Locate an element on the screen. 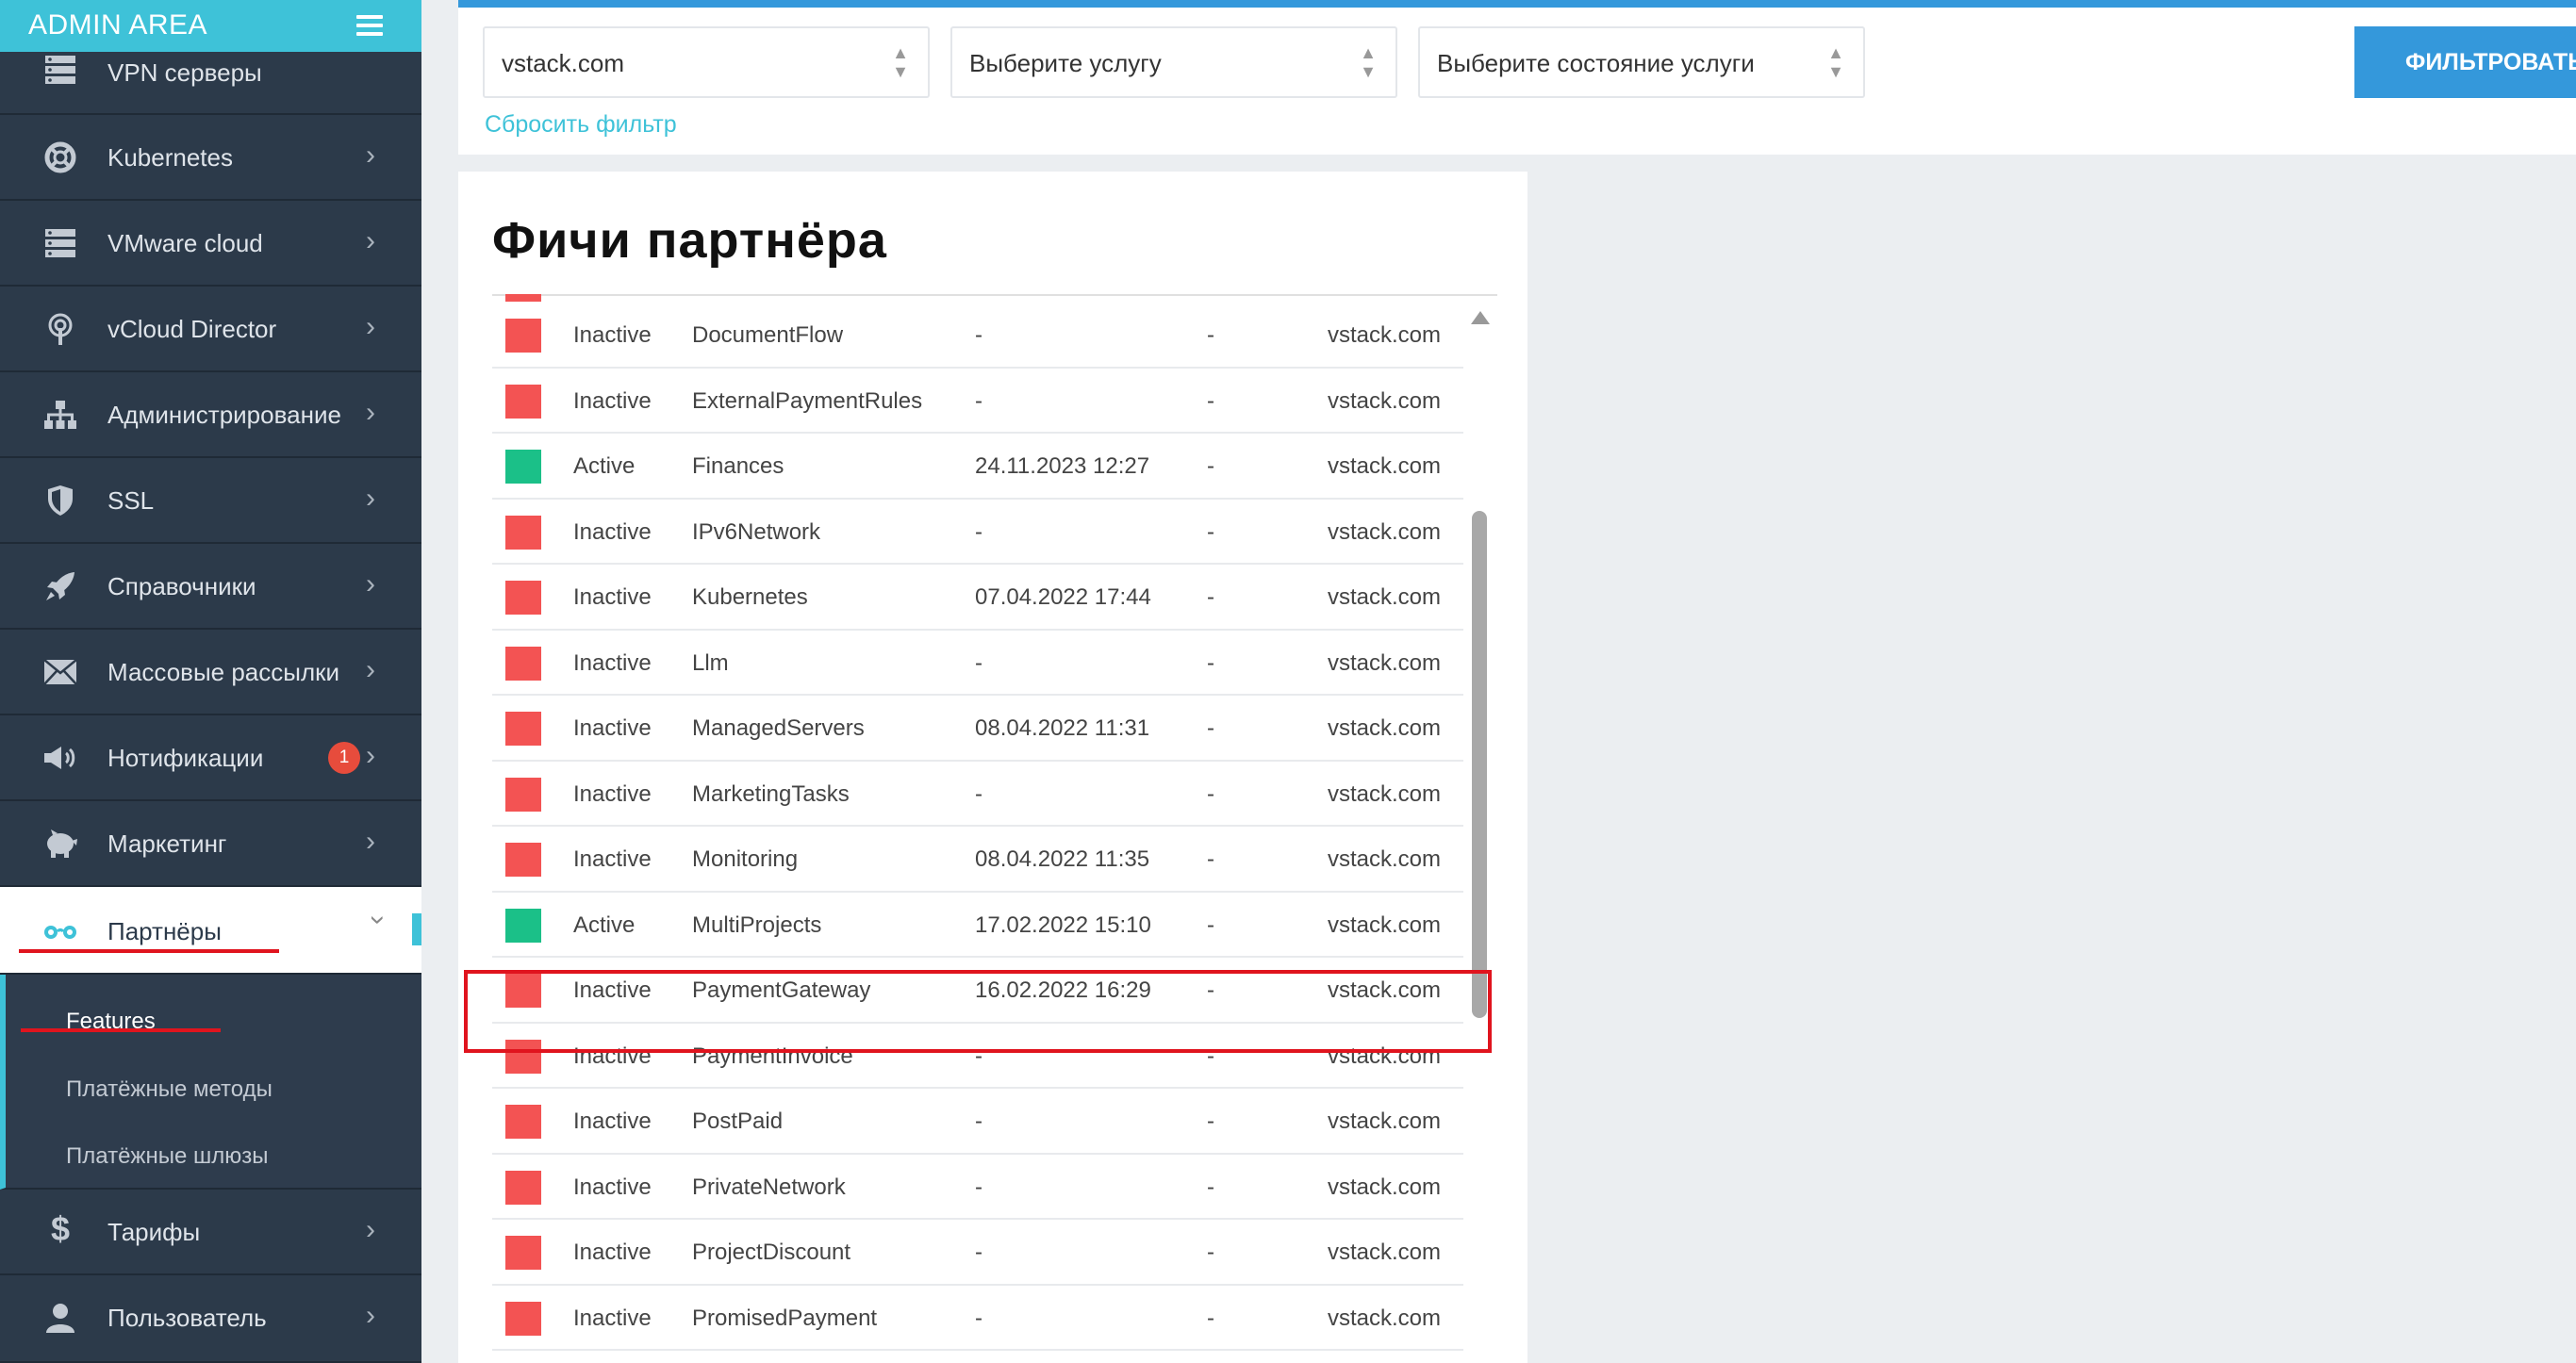 The height and width of the screenshot is (1363, 2576). filter-button: ФИЛЬТРОВАТЬ is located at coordinates (2465, 62).